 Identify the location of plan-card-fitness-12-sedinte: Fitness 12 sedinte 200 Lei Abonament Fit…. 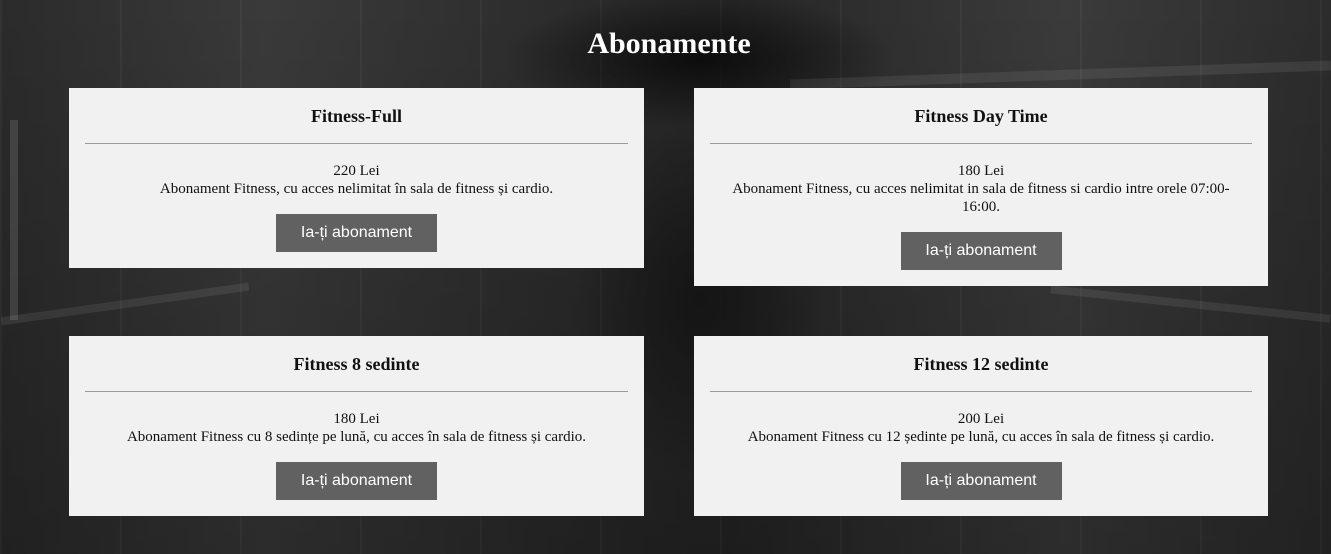
(981, 426).